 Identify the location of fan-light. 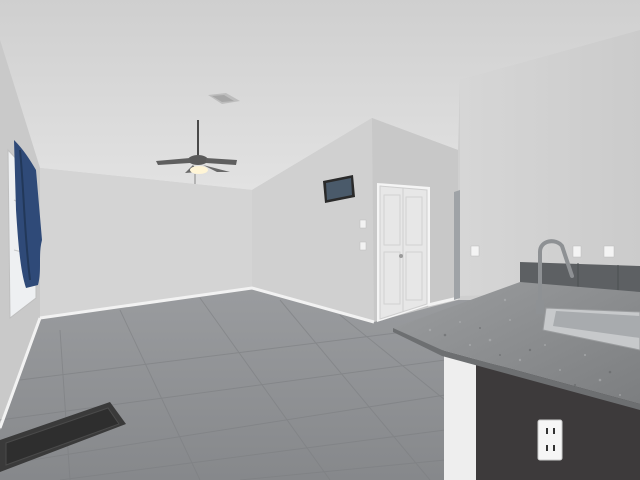
(199, 170).